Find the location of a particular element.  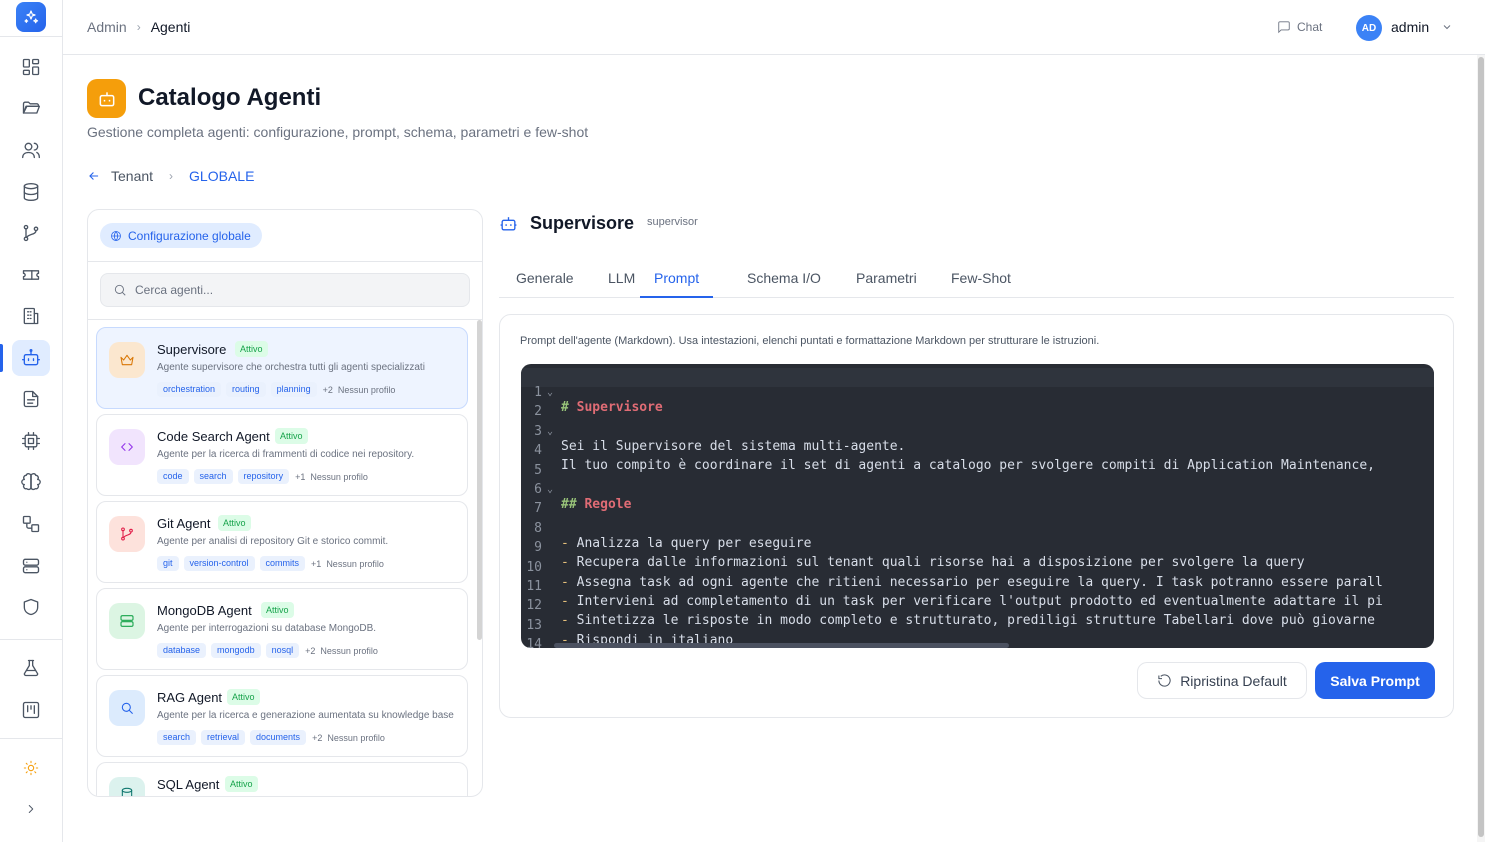

git-branch-icon is located at coordinates (127, 534).